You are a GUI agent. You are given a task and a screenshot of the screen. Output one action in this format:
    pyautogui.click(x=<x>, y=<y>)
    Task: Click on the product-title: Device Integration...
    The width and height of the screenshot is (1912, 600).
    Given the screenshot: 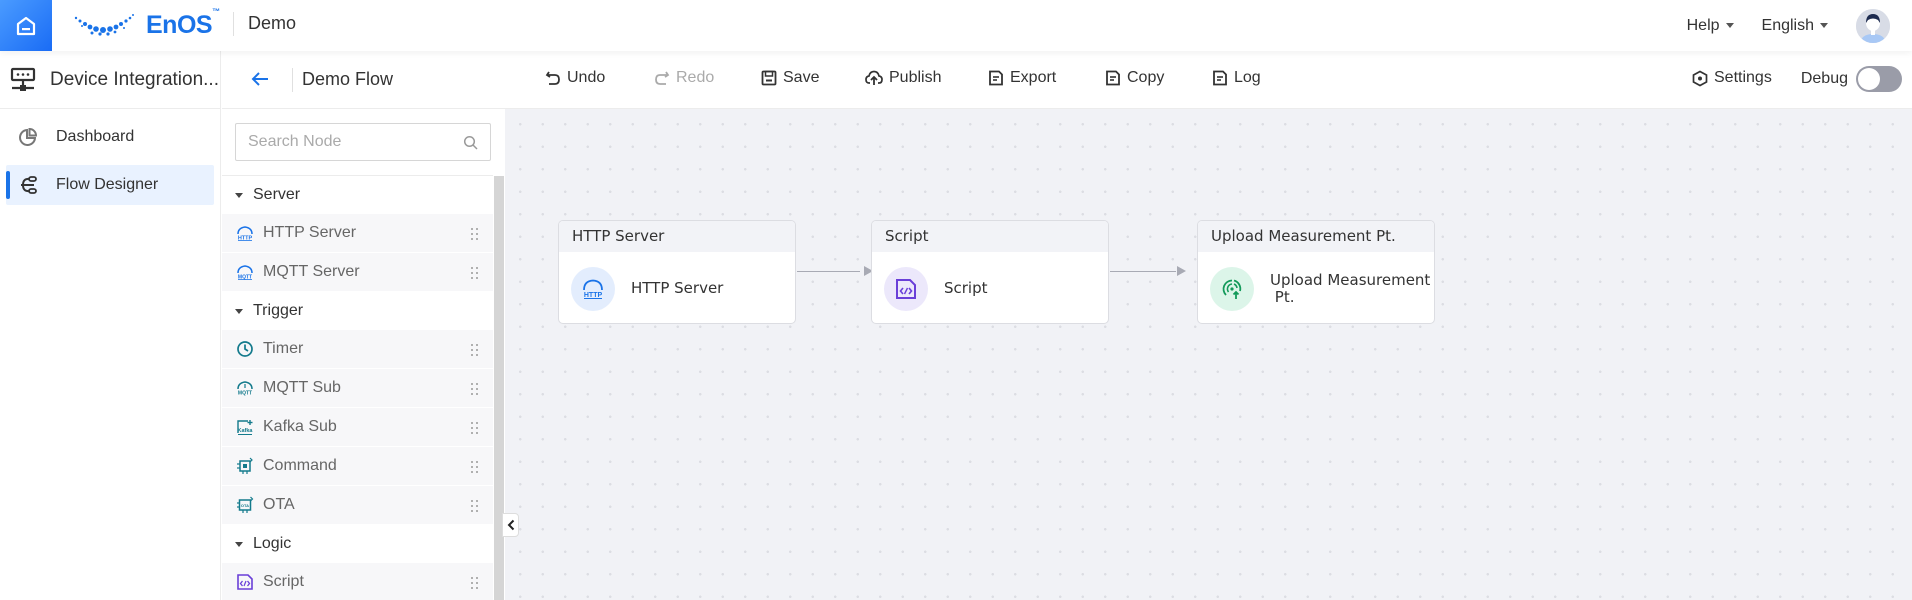 What is the action you would take?
    pyautogui.click(x=110, y=80)
    